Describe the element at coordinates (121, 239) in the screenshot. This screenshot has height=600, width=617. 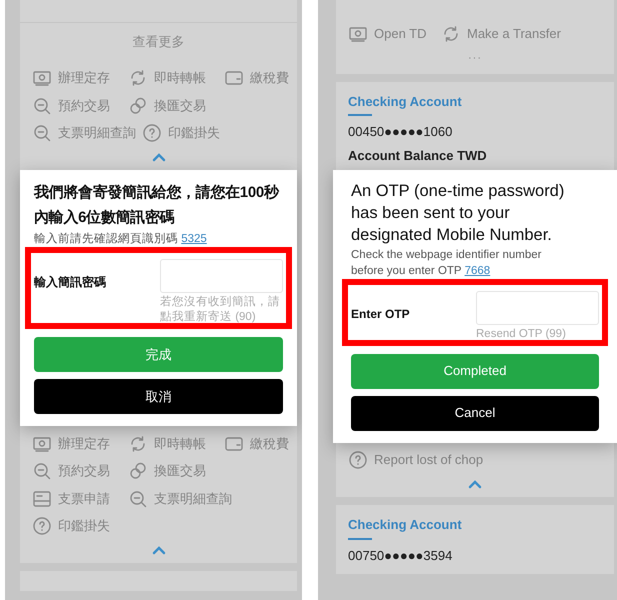
I see `dialog-note: 輸入前請先確認網頁識別碼 5325` at that location.